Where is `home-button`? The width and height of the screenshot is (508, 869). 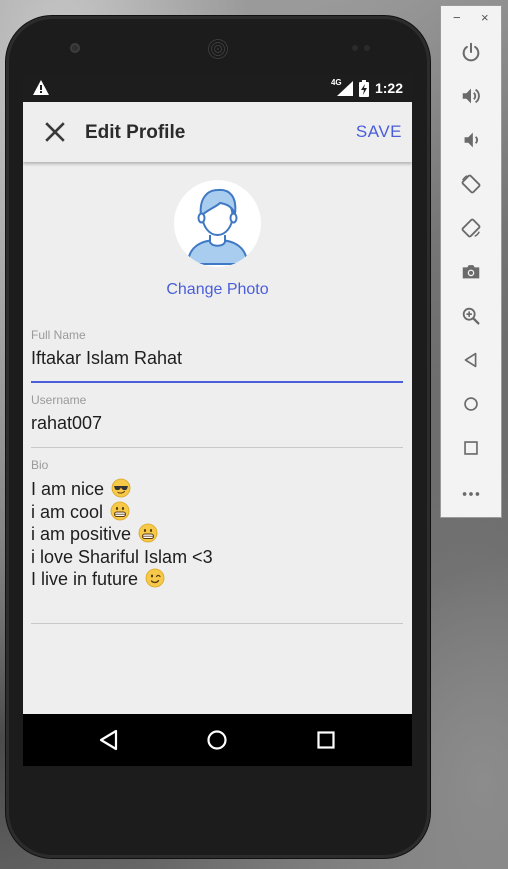 home-button is located at coordinates (471, 404).